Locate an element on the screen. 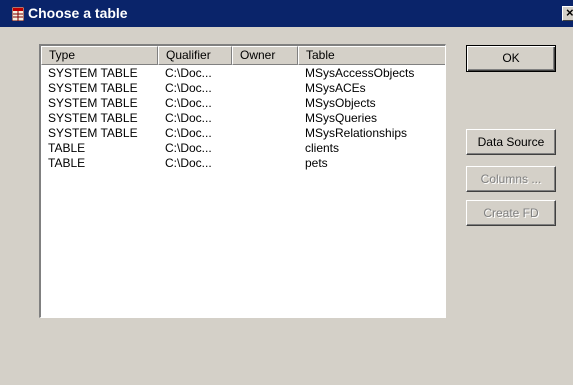  cell-table: MSysAccessObjects is located at coordinates (360, 73).